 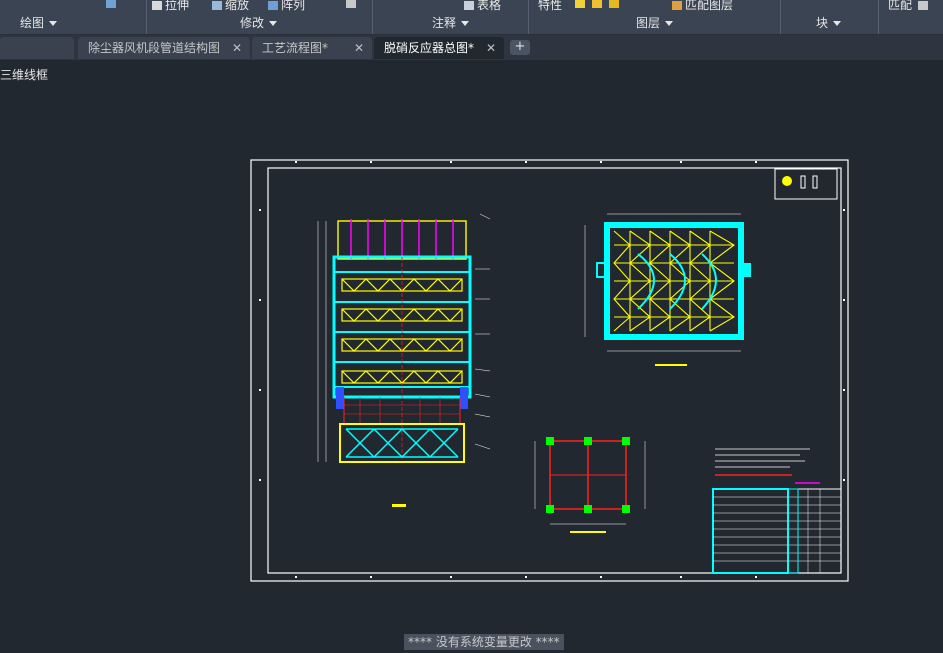 What do you see at coordinates (777, 531) in the screenshot?
I see `title-block` at bounding box center [777, 531].